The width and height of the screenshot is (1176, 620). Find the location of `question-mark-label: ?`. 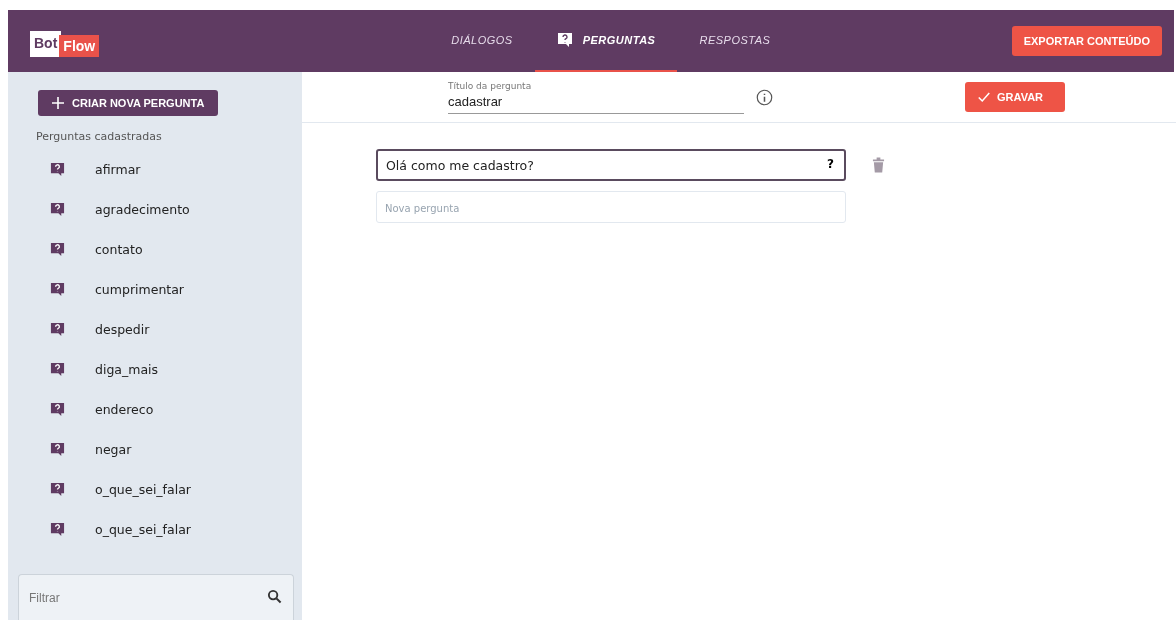

question-mark-label: ? is located at coordinates (830, 164).